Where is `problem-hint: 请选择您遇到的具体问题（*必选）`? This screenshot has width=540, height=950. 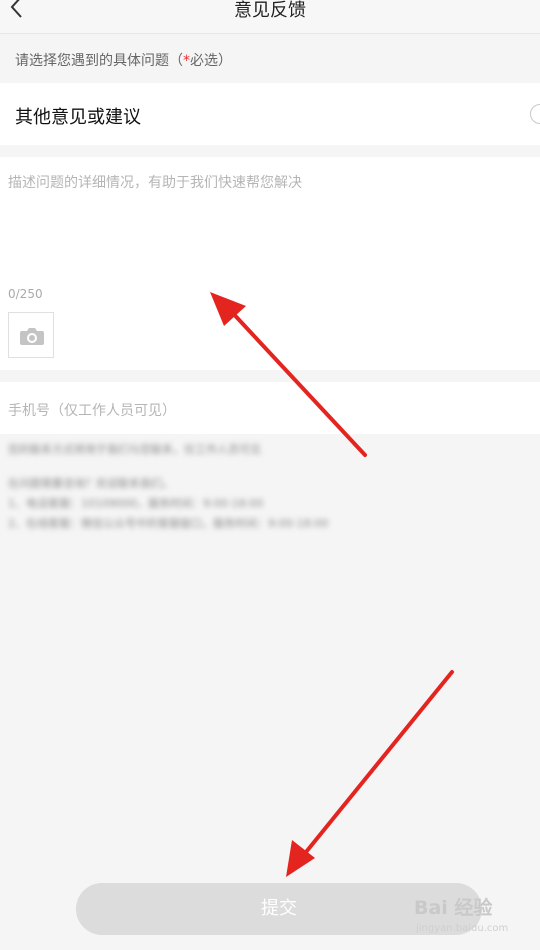 problem-hint: 请选择您遇到的具体问题（*必选） is located at coordinates (123, 60).